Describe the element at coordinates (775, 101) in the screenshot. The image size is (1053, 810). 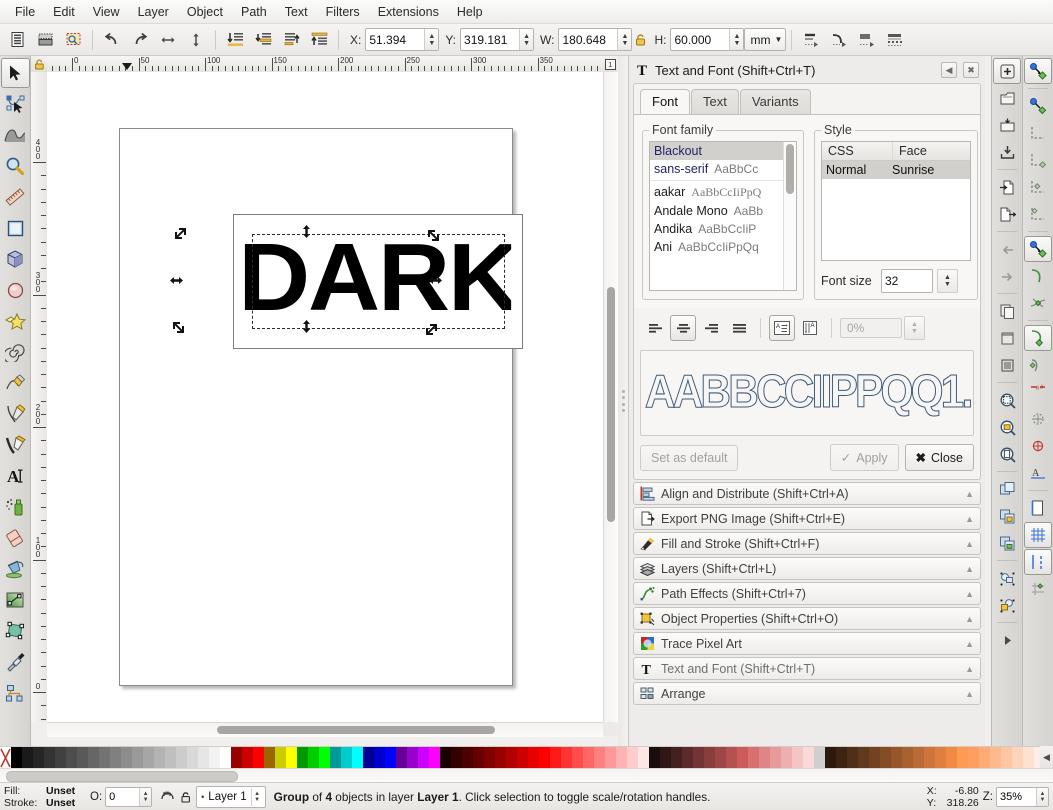
I see `tab-variants: Variants` at that location.